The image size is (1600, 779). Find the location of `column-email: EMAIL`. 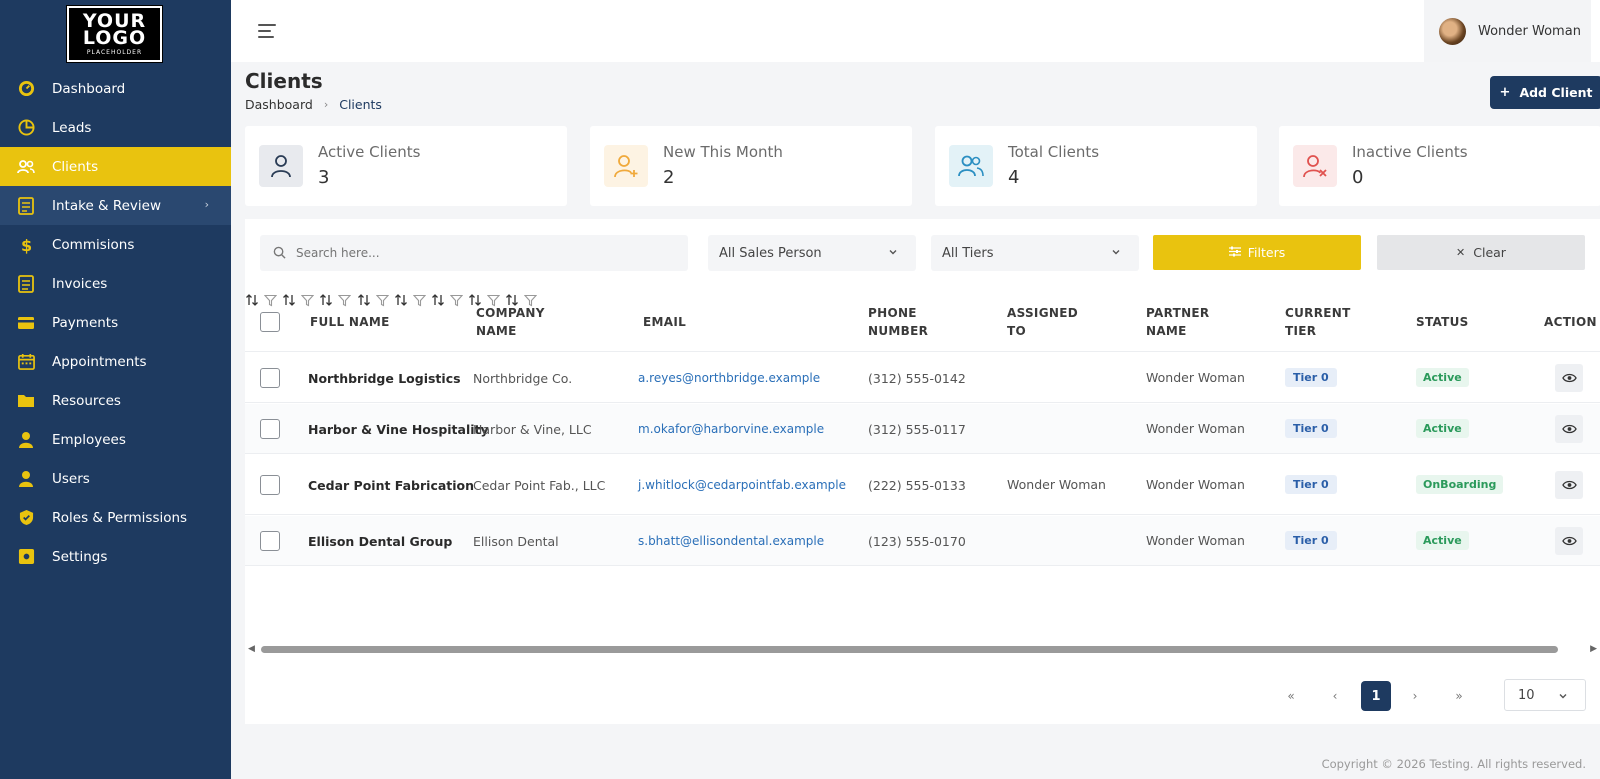

column-email: EMAIL is located at coordinates (664, 322).